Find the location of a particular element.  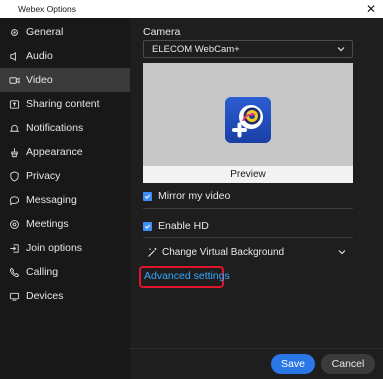

preview-button: Preview is located at coordinates (248, 174).